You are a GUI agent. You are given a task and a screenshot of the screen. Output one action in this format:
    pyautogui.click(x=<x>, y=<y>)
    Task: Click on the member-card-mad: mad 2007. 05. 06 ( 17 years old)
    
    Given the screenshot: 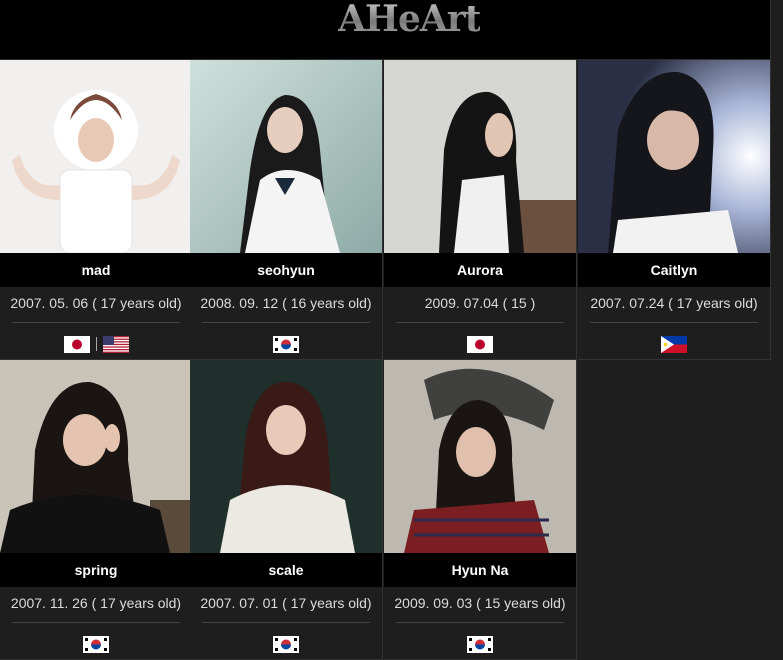 What is the action you would take?
    pyautogui.click(x=96, y=210)
    